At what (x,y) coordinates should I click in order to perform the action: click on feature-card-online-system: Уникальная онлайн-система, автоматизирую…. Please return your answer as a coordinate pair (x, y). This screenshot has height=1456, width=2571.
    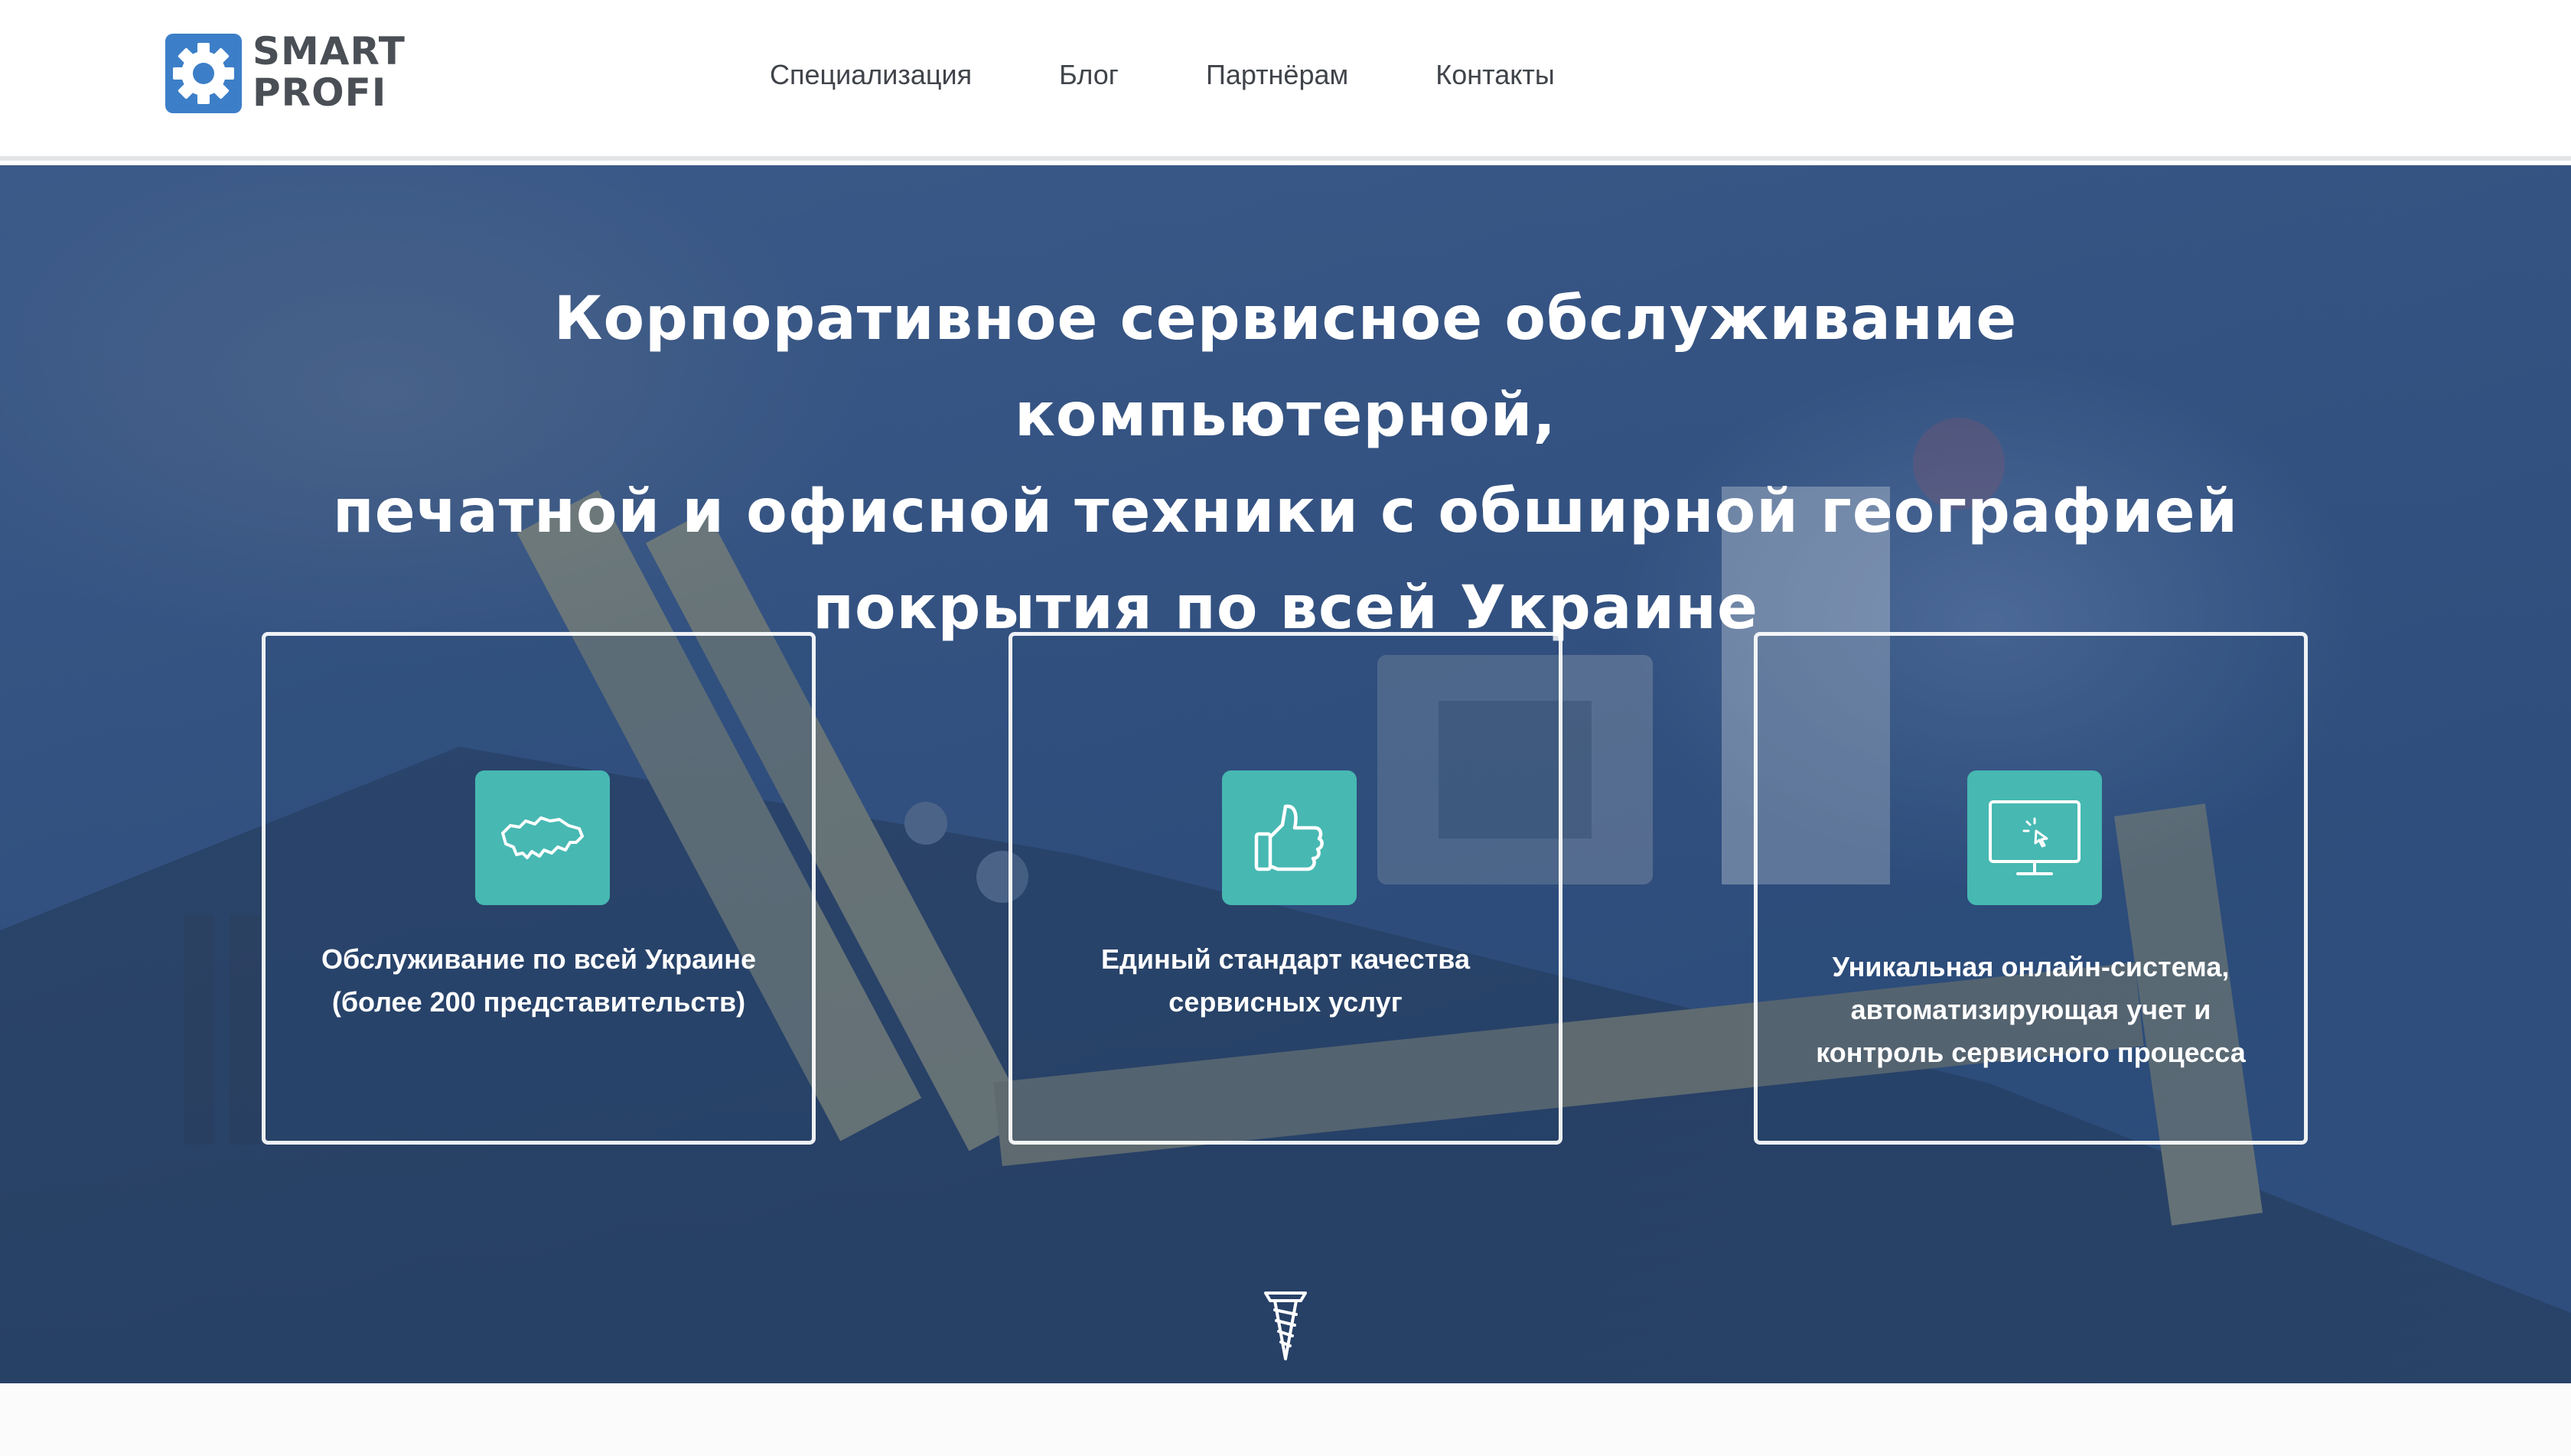
    Looking at the image, I should click on (2031, 888).